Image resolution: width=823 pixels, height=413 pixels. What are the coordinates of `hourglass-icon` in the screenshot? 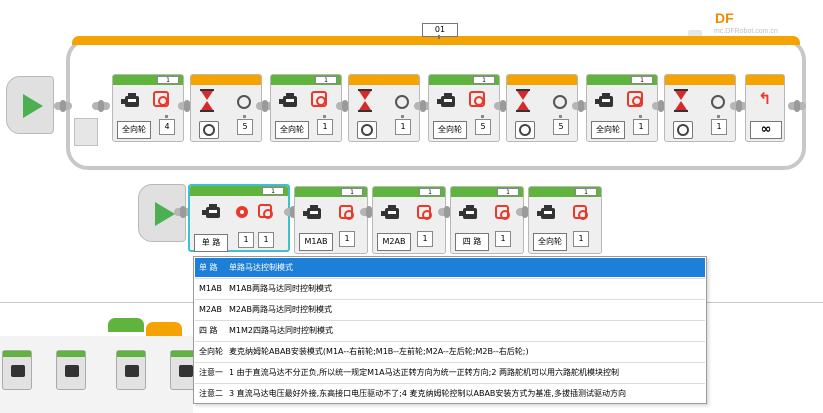 It's located at (681, 100).